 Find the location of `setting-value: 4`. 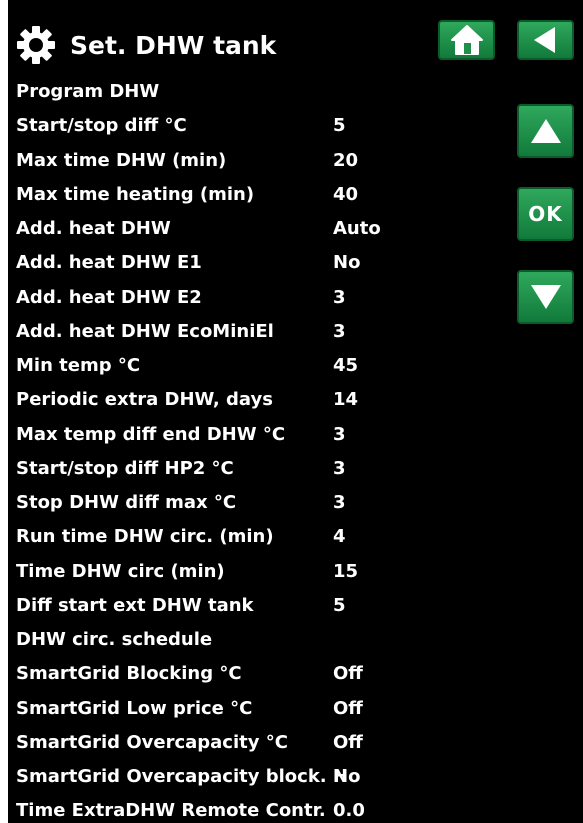

setting-value: 4 is located at coordinates (339, 537).